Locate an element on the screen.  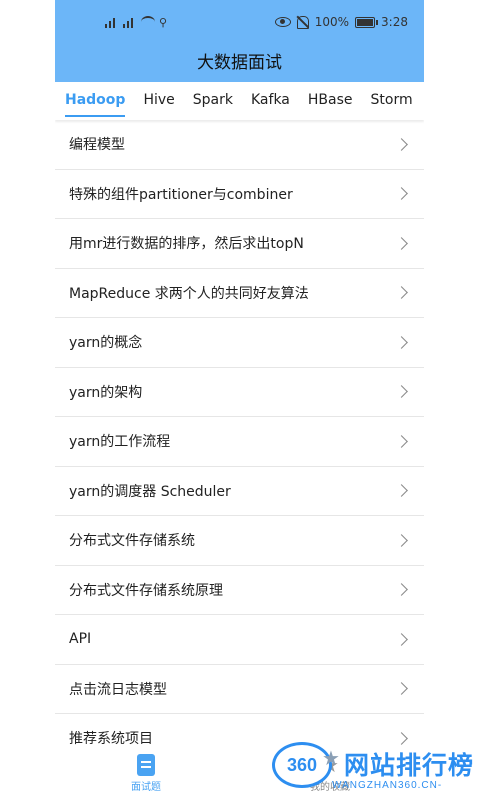
list-item-label: MapReduce 求两个人的共同好友算法 is located at coordinates (189, 293).